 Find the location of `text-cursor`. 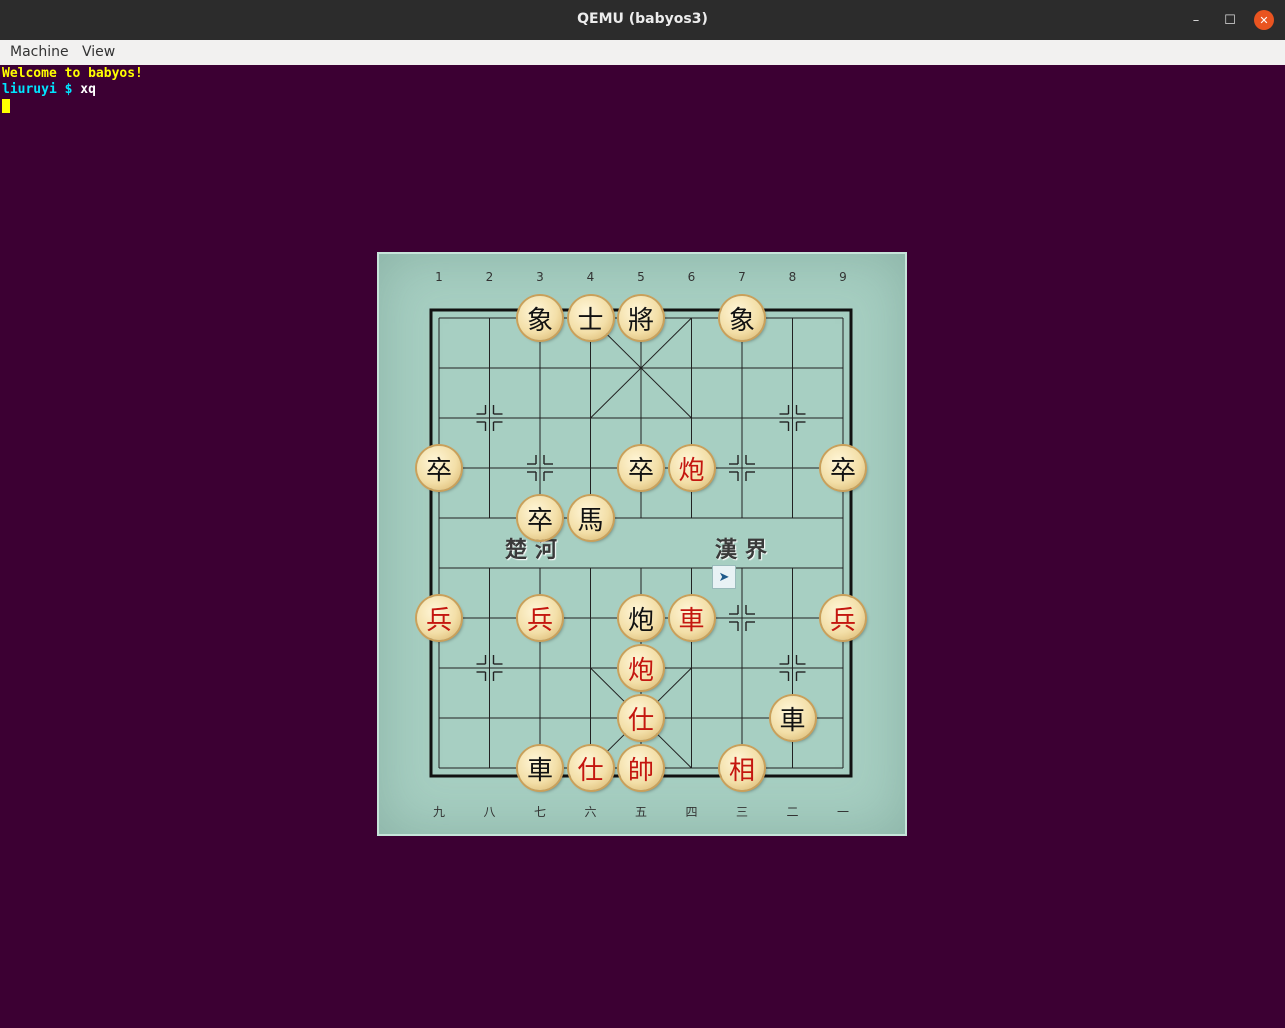

text-cursor is located at coordinates (6, 106).